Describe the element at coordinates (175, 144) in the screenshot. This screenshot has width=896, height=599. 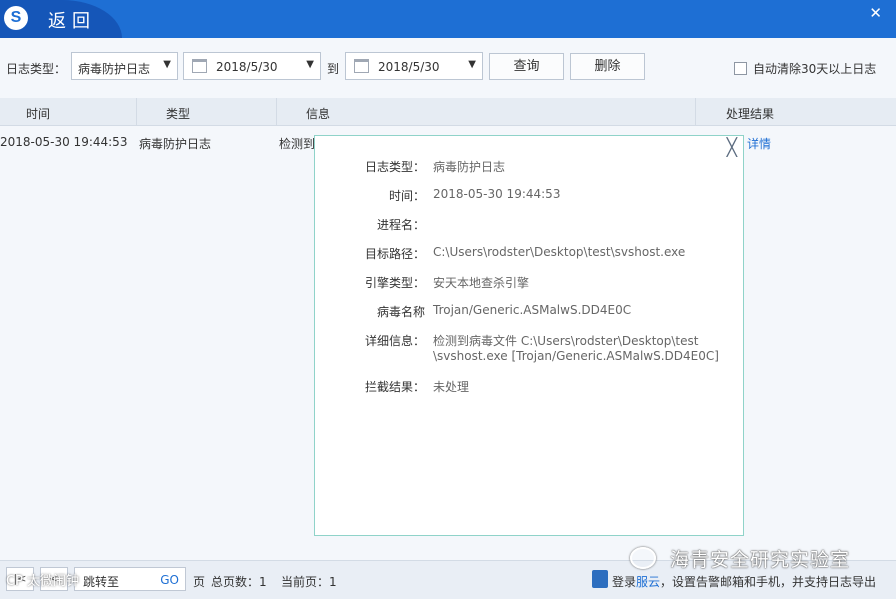
I see `row-type: 病毒防护日志` at that location.